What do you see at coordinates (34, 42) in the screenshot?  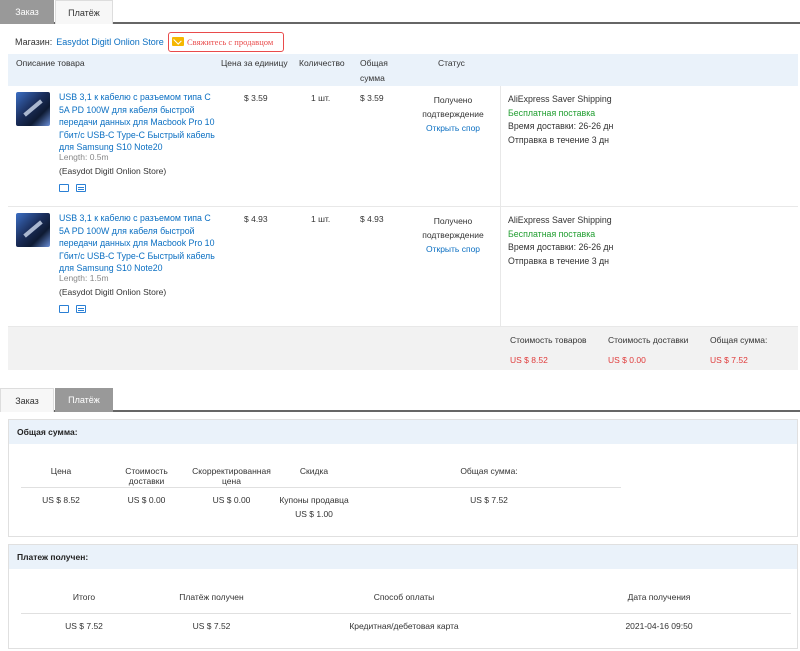 I see `store-label: Магазин:` at bounding box center [34, 42].